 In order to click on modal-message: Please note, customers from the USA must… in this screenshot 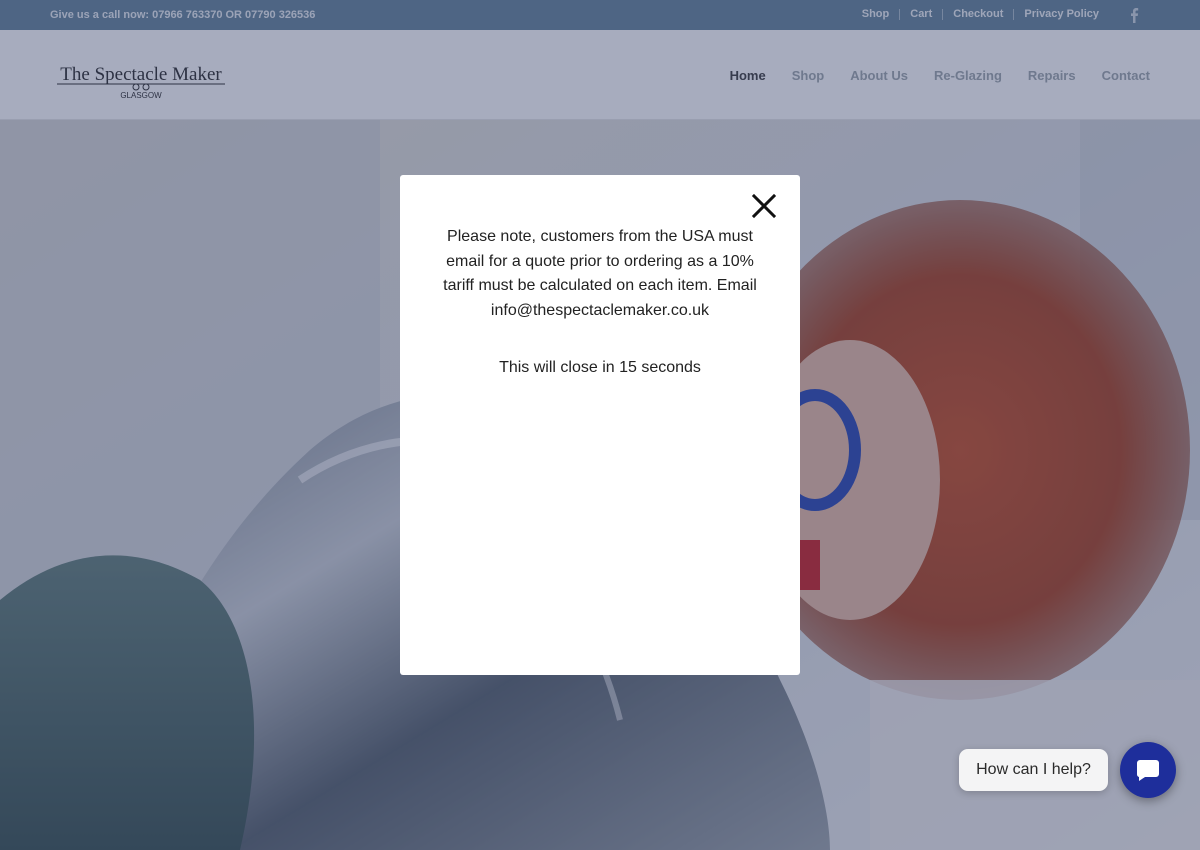, I will do `click(600, 273)`.